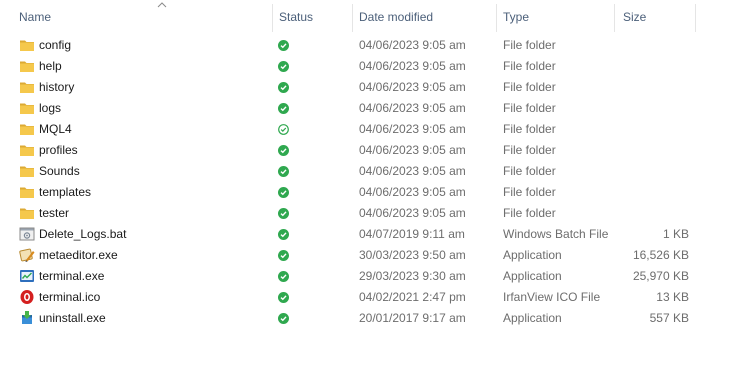  What do you see at coordinates (558, 17) in the screenshot?
I see `column-header-type: Type` at bounding box center [558, 17].